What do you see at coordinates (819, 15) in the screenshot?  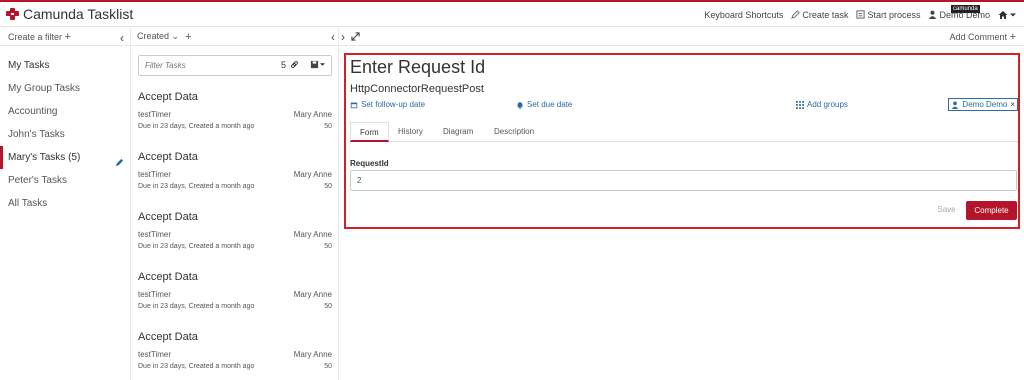 I see `create-task-link: Create task` at bounding box center [819, 15].